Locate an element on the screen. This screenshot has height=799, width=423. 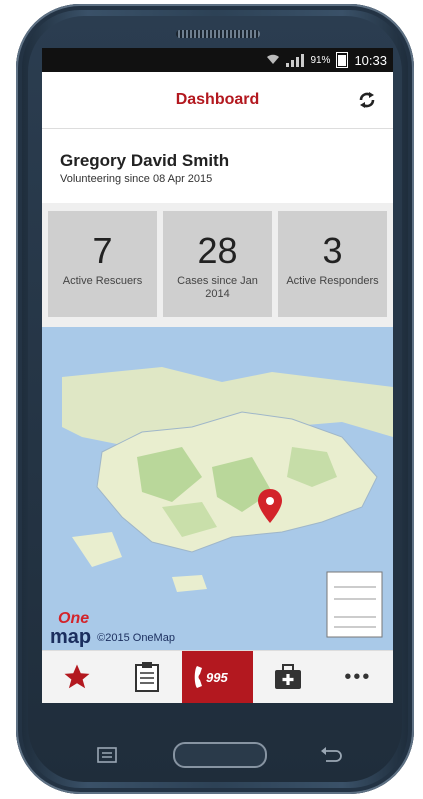
stat-card-active-responders: 3 Active Responders is located at coordinates (332, 264).